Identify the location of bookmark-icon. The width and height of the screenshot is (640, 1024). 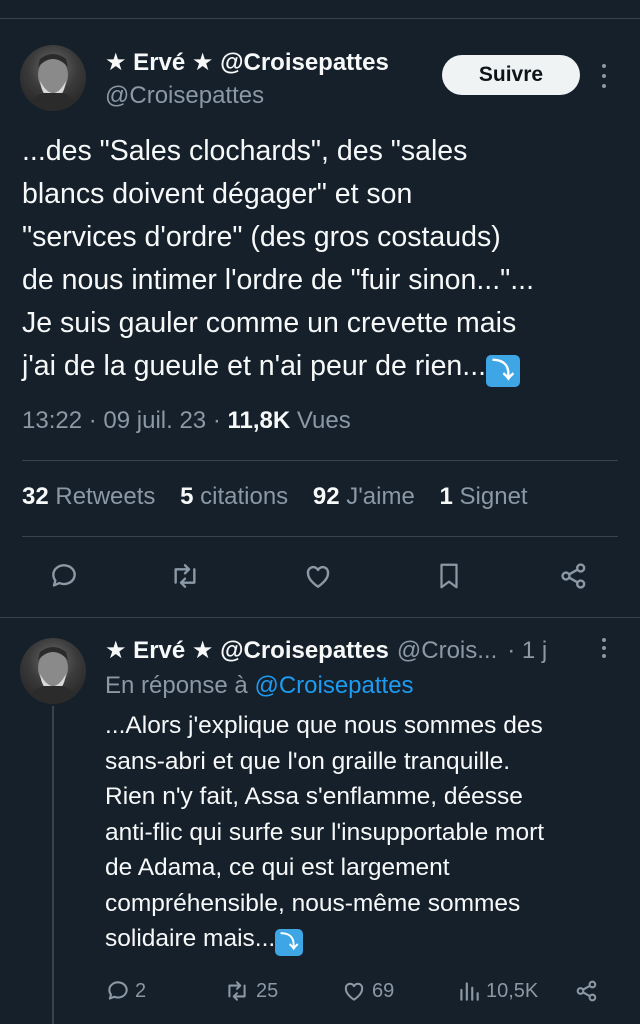
(449, 576).